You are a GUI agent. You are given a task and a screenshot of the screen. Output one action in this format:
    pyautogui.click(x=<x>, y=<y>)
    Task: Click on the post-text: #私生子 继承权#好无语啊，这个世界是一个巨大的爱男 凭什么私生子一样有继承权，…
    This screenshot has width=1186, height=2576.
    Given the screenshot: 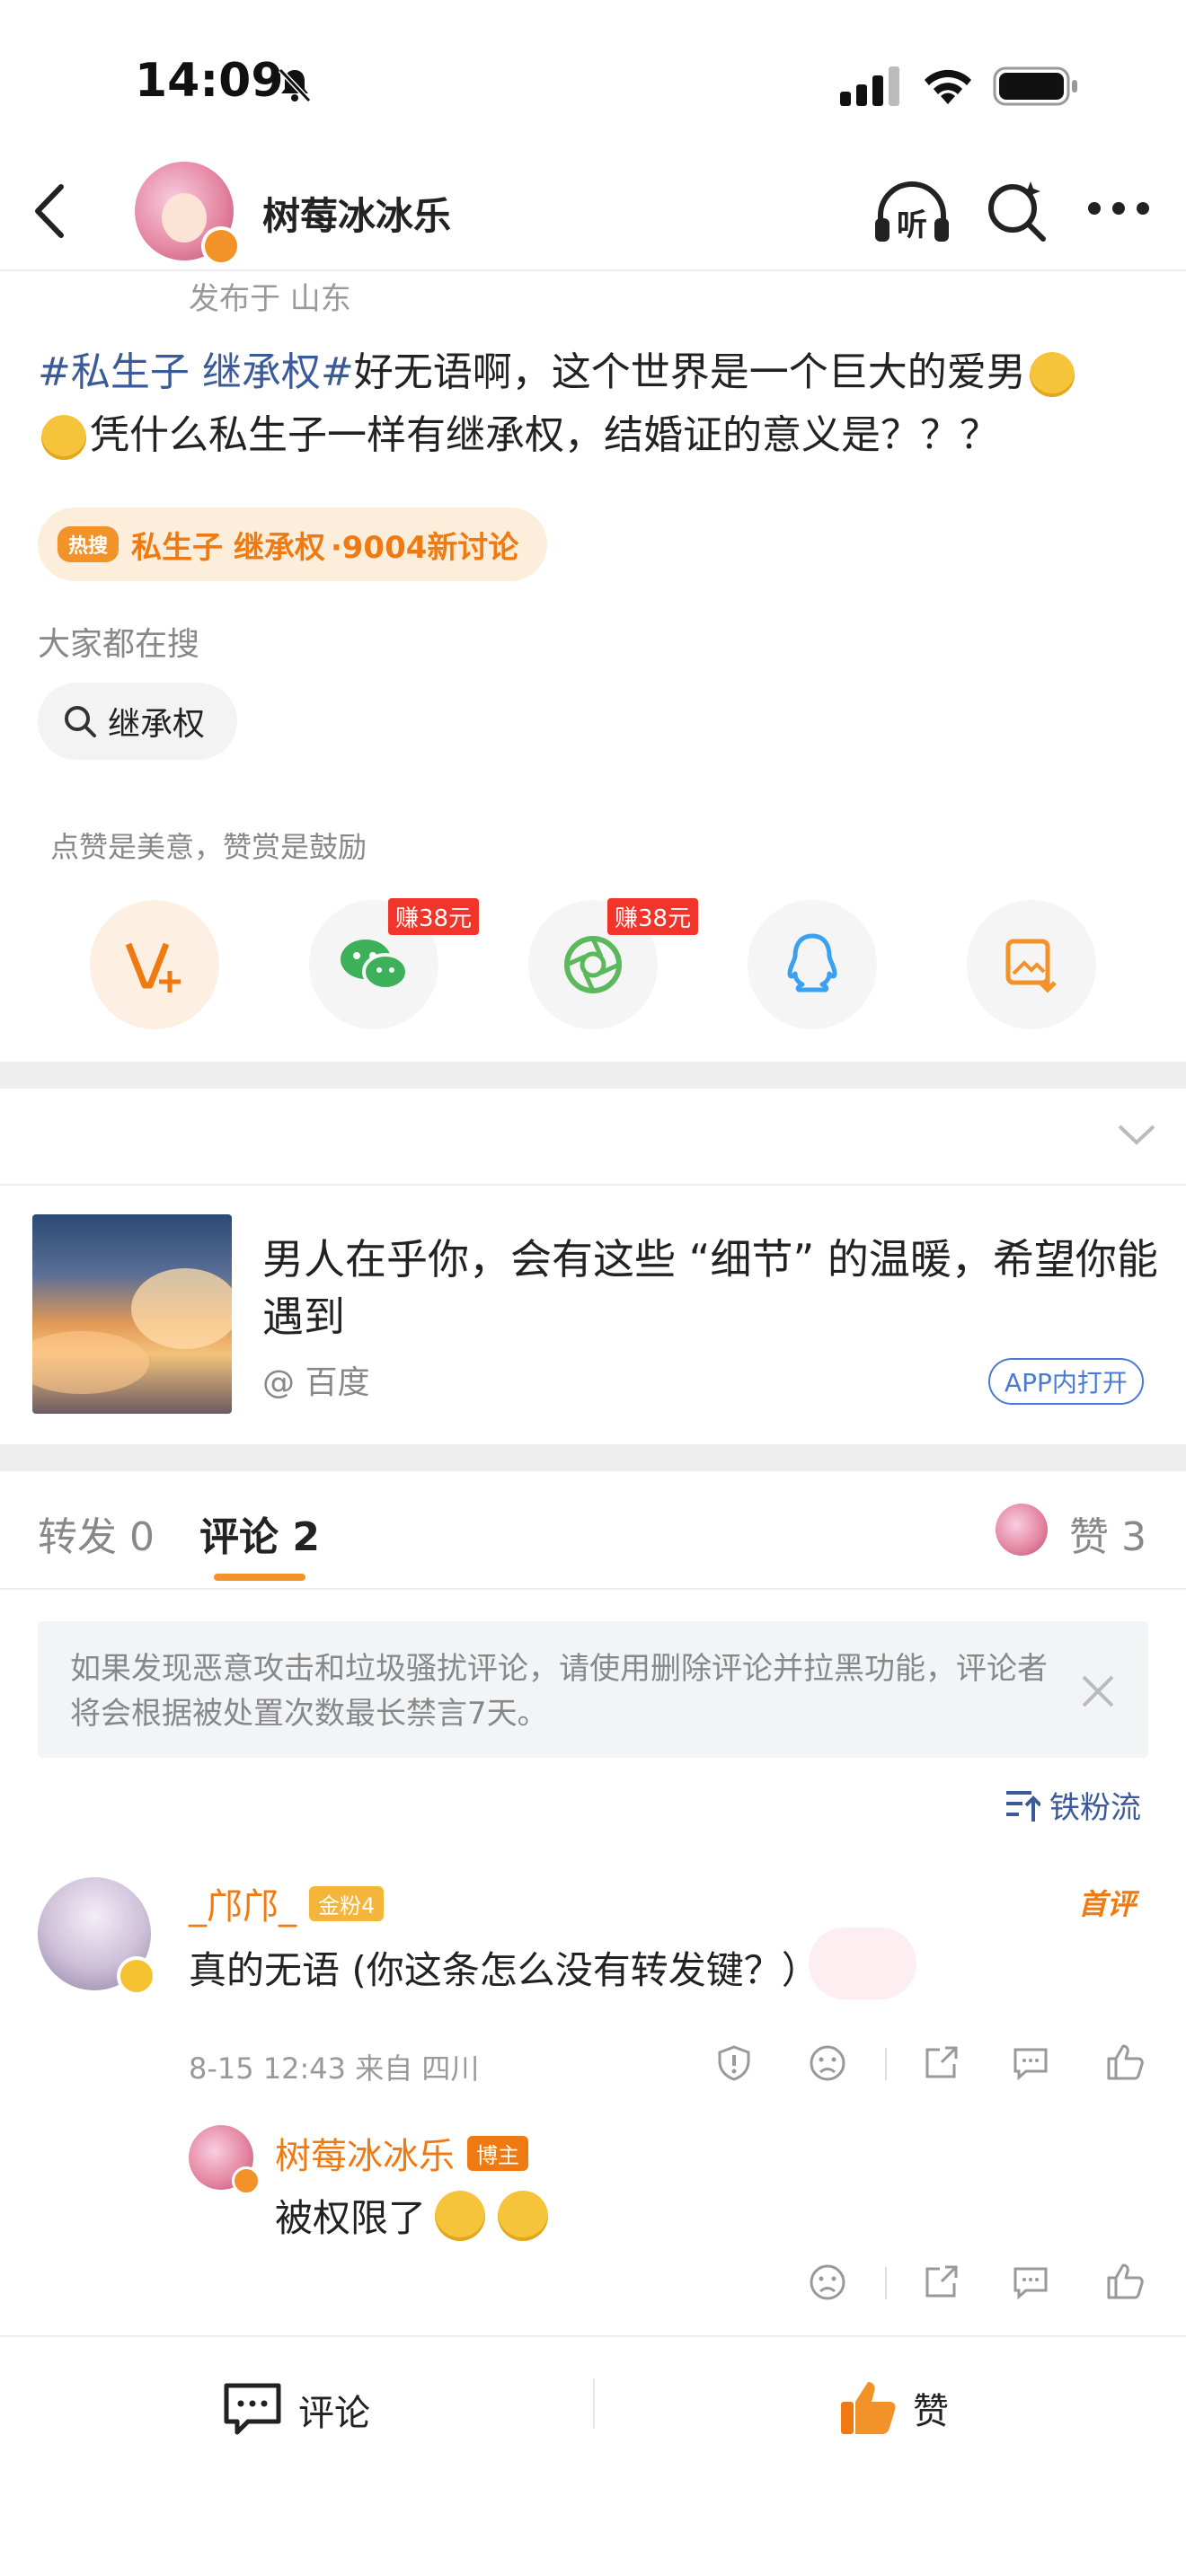 What is the action you would take?
    pyautogui.click(x=599, y=404)
    